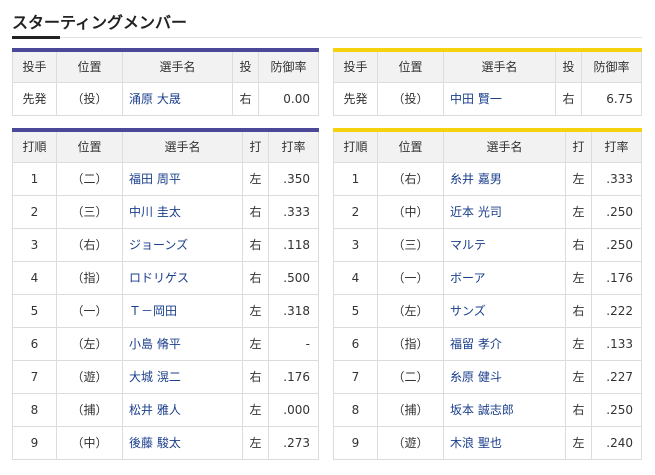  I want to click on batter-name-link: 坂本 誠志郎, so click(504, 409).